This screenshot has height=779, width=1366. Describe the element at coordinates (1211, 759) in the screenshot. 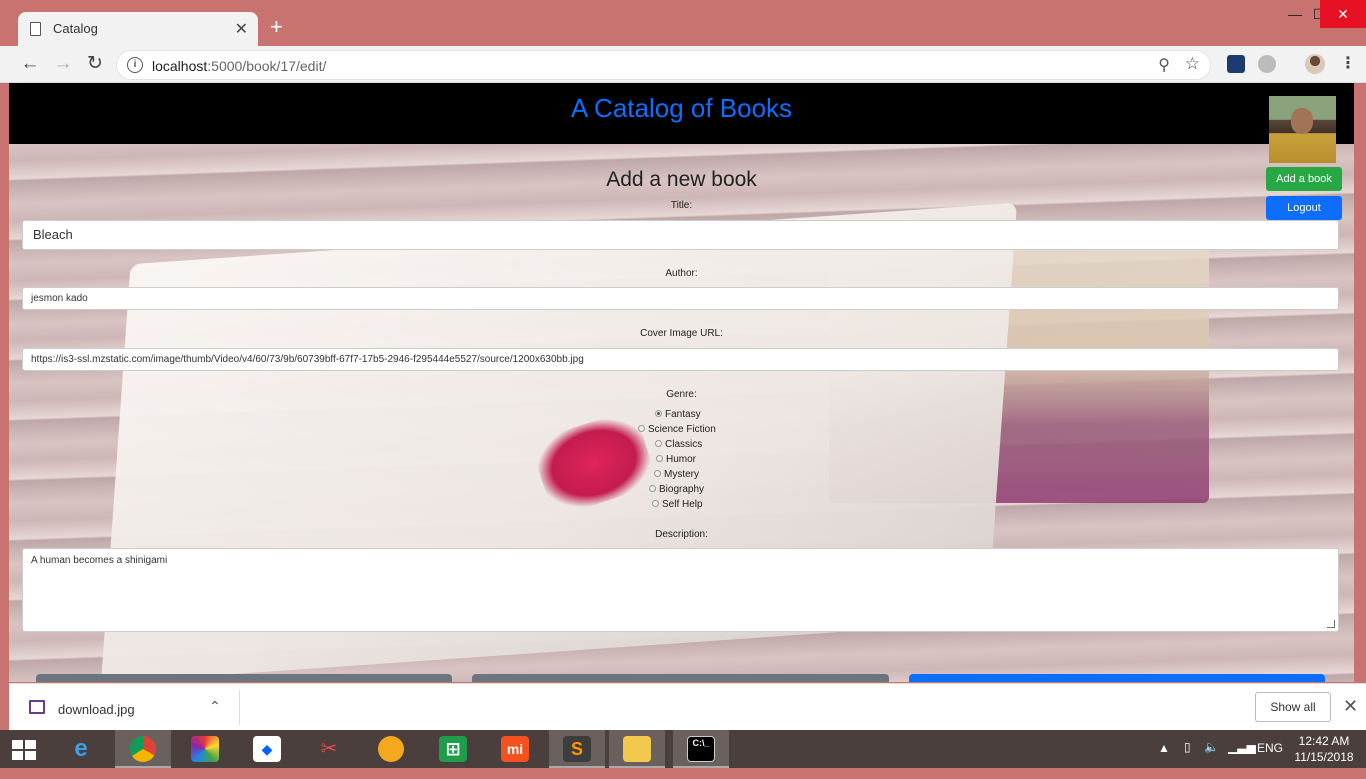

I see `volume-icon: 🔈` at that location.